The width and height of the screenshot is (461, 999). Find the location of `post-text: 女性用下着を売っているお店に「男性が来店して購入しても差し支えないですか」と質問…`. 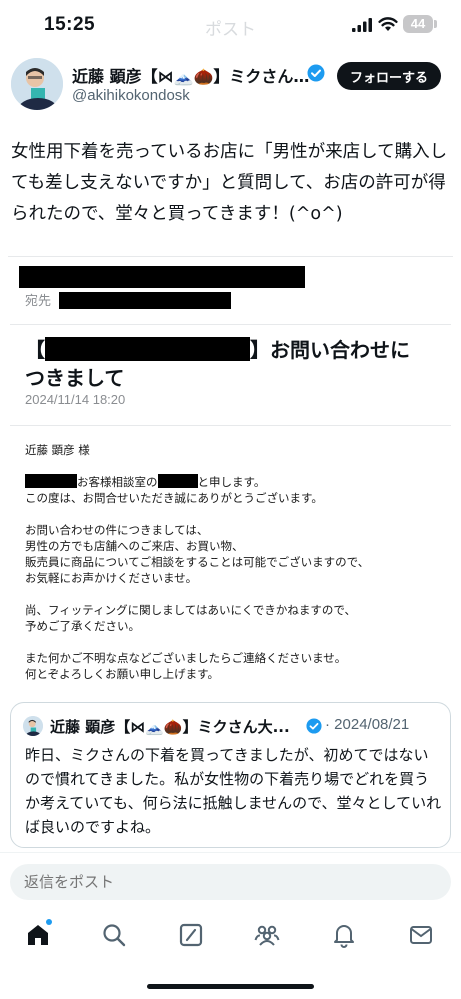

post-text: 女性用下着を売っているお店に「男性が来店して購入しても差し支えないですか」と質問… is located at coordinates (229, 183).